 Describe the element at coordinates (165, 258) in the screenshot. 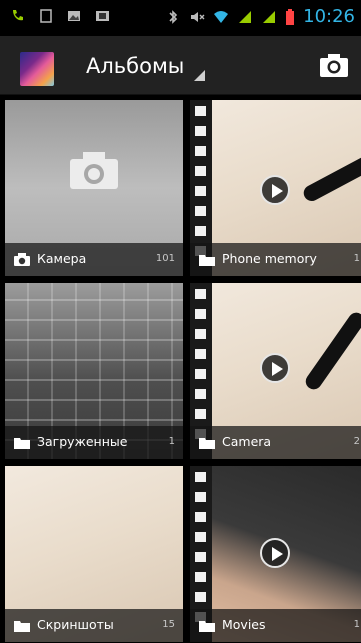

I see `album-count: 101` at that location.